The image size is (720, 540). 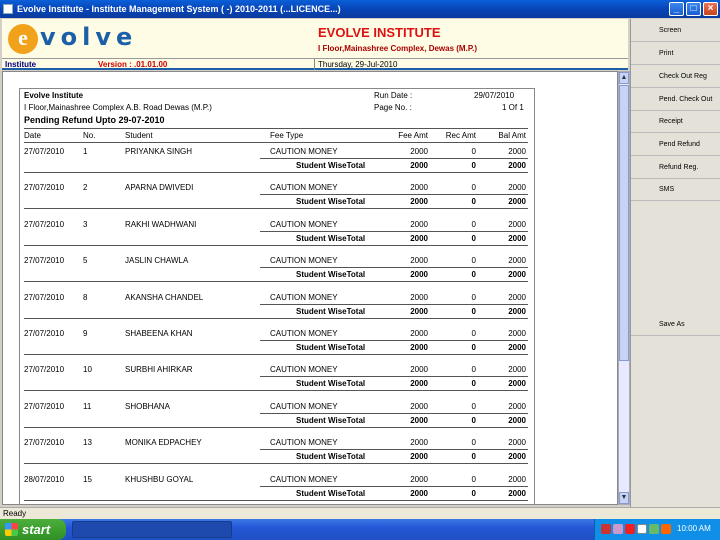 What do you see at coordinates (675, 168) in the screenshot?
I see `panel-button-refund-reg: Refund Reg.` at bounding box center [675, 168].